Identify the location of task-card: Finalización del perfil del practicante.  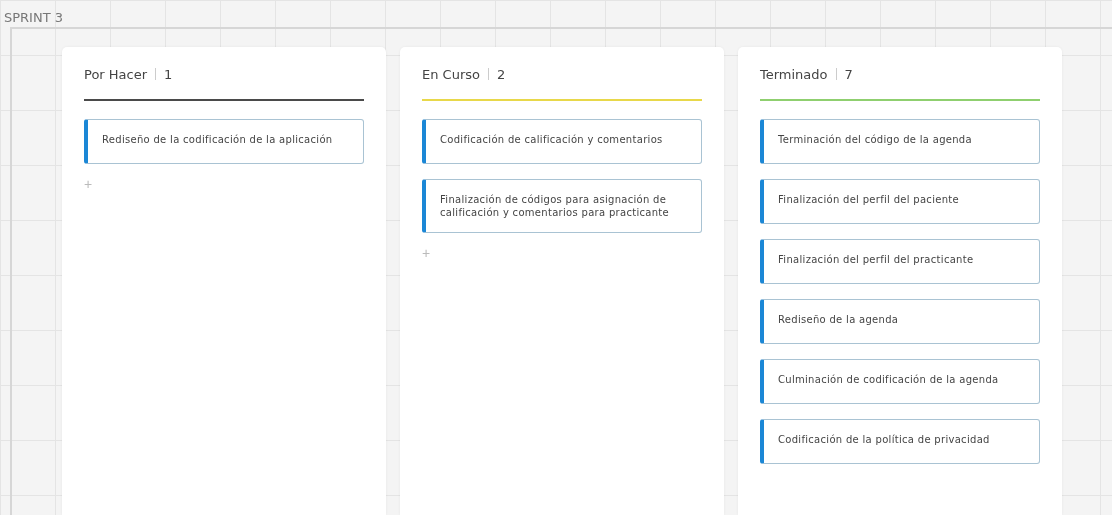
(900, 261).